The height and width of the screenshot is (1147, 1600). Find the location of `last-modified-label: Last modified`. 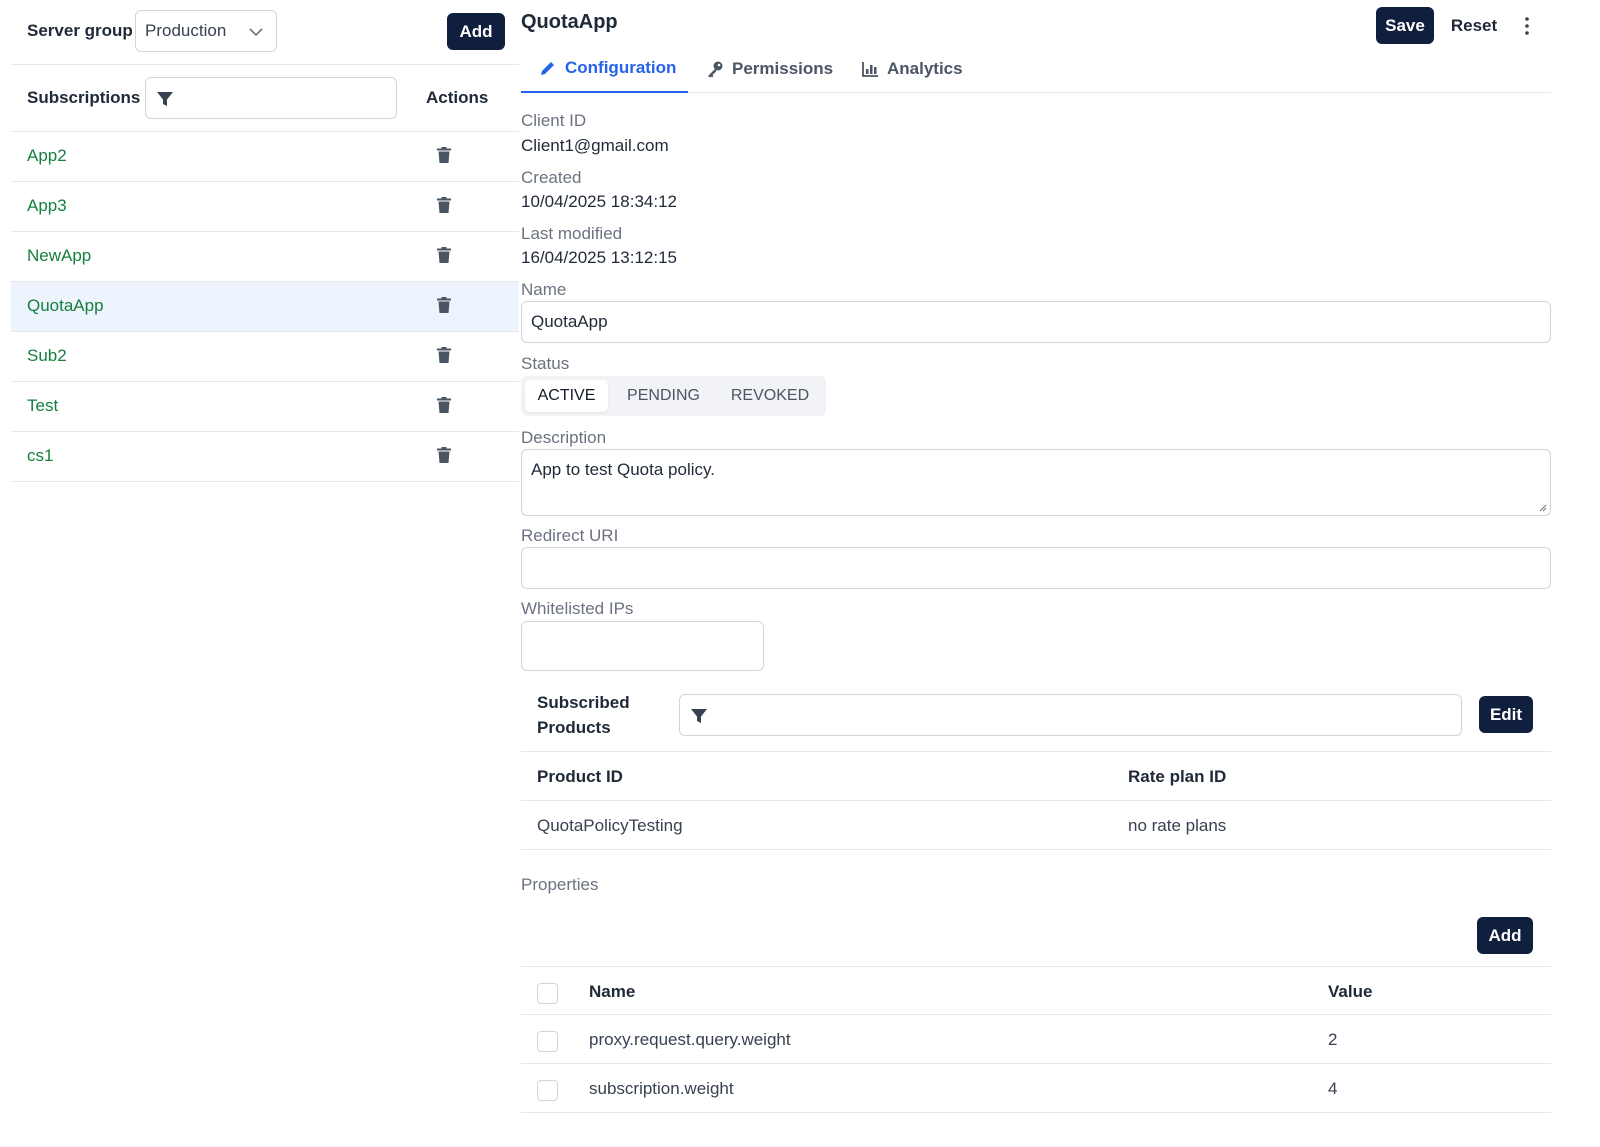

last-modified-label: Last modified is located at coordinates (572, 233).